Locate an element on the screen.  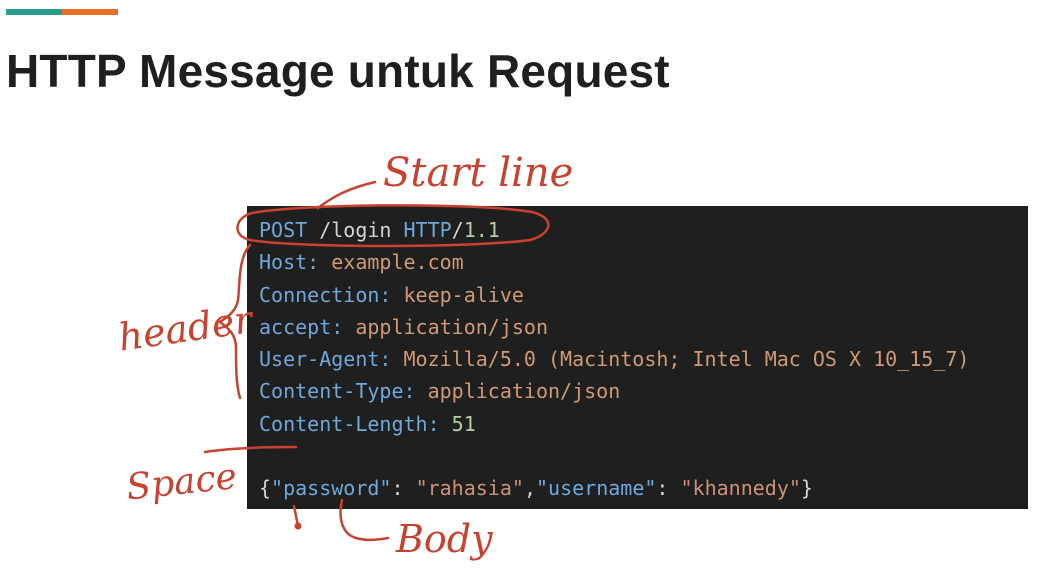
annotation-body: Body is located at coordinates (444, 539).